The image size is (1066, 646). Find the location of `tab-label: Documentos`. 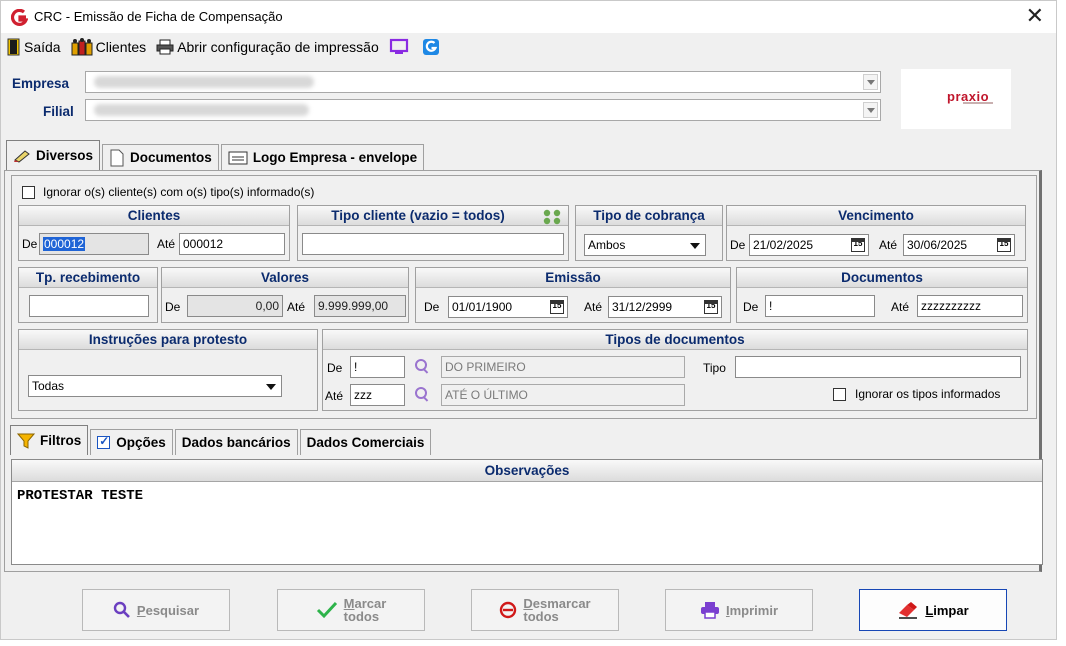

tab-label: Documentos is located at coordinates (171, 157).